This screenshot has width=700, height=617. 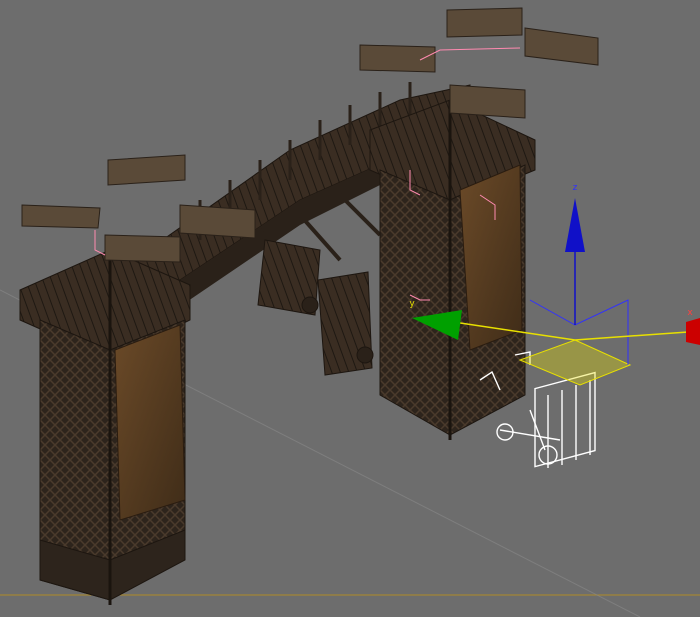 What do you see at coordinates (575, 362) in the screenshot?
I see `gizmo-xy-plane` at bounding box center [575, 362].